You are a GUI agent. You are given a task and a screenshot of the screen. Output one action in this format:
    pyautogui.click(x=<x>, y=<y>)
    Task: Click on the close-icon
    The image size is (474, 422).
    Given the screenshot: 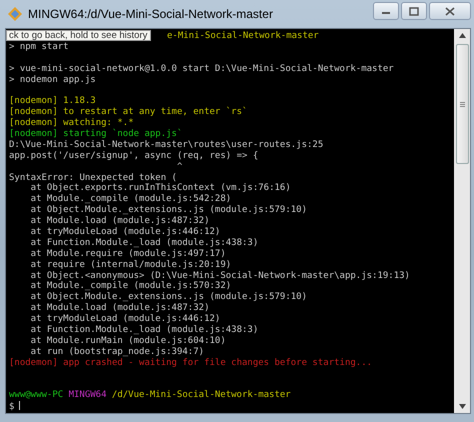 What is the action you would take?
    pyautogui.click(x=450, y=11)
    